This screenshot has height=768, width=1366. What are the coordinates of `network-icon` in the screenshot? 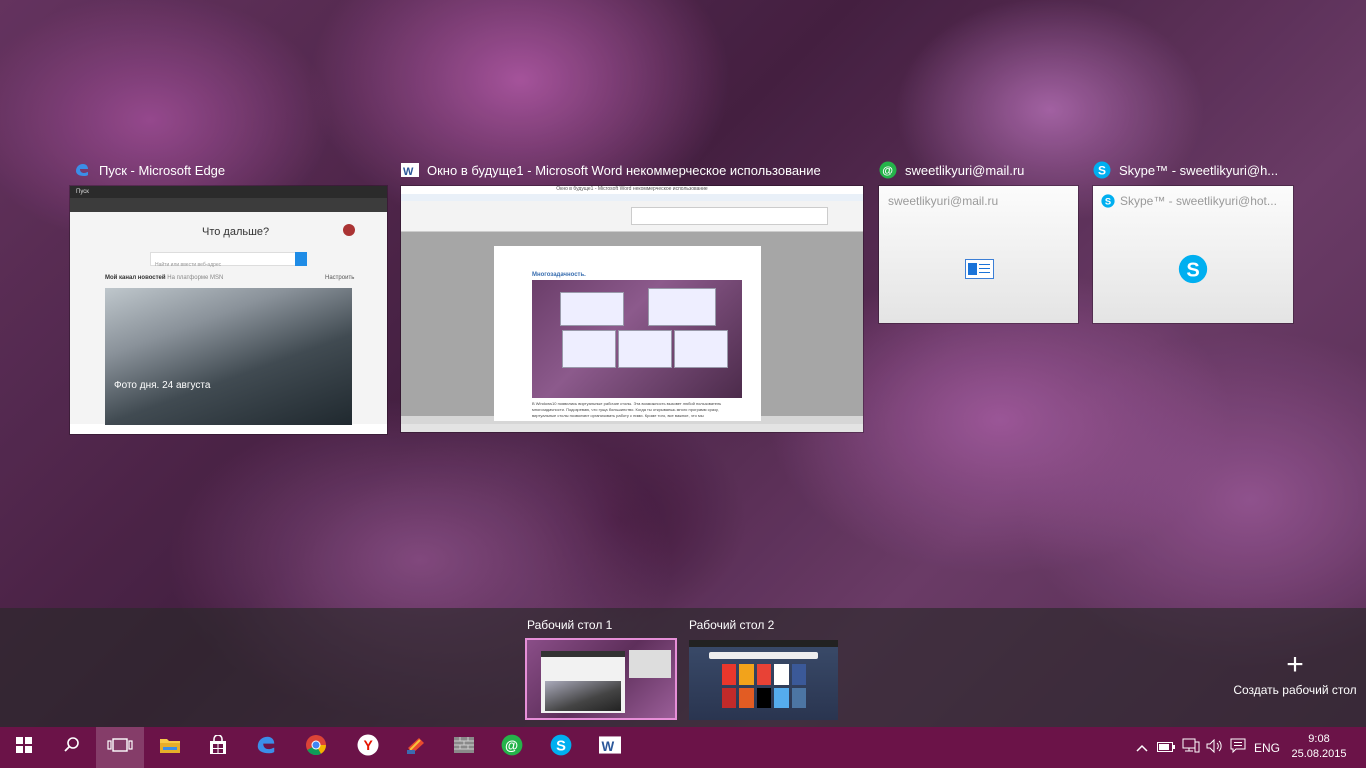 It's located at (1191, 747).